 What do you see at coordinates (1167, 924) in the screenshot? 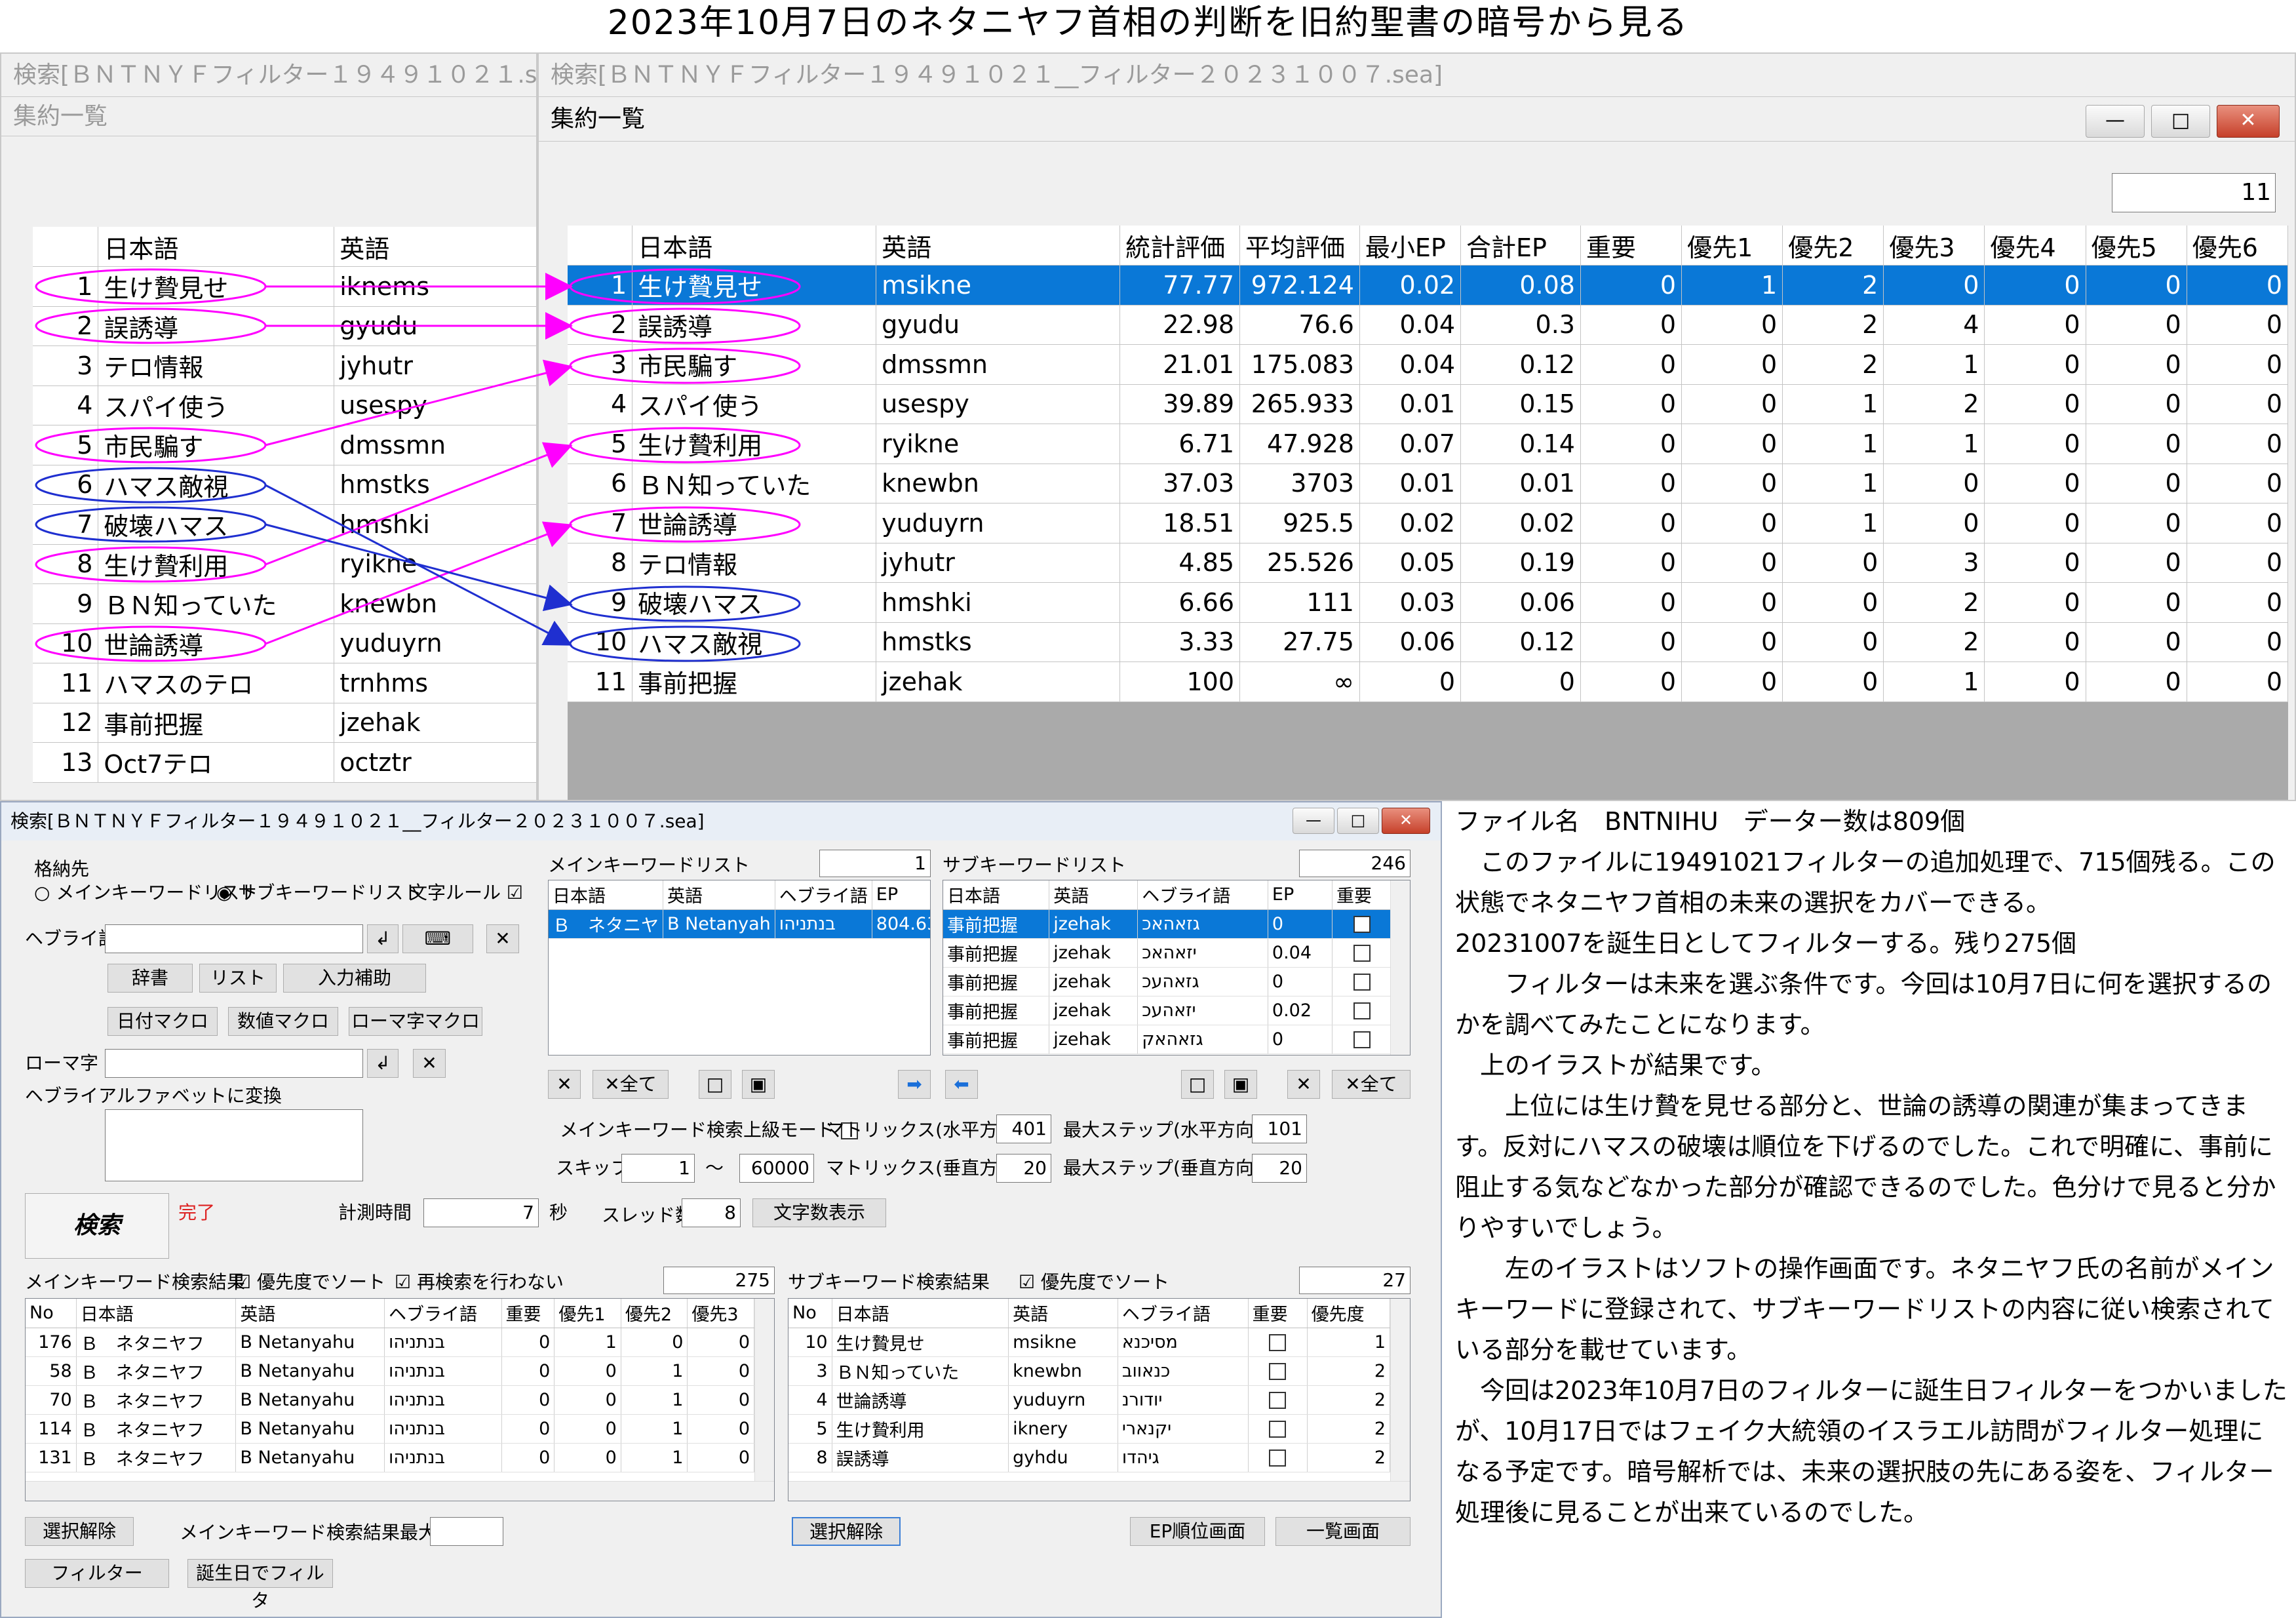
I see `table-row: 事前把握 jzehak גזאהאכ 0` at bounding box center [1167, 924].